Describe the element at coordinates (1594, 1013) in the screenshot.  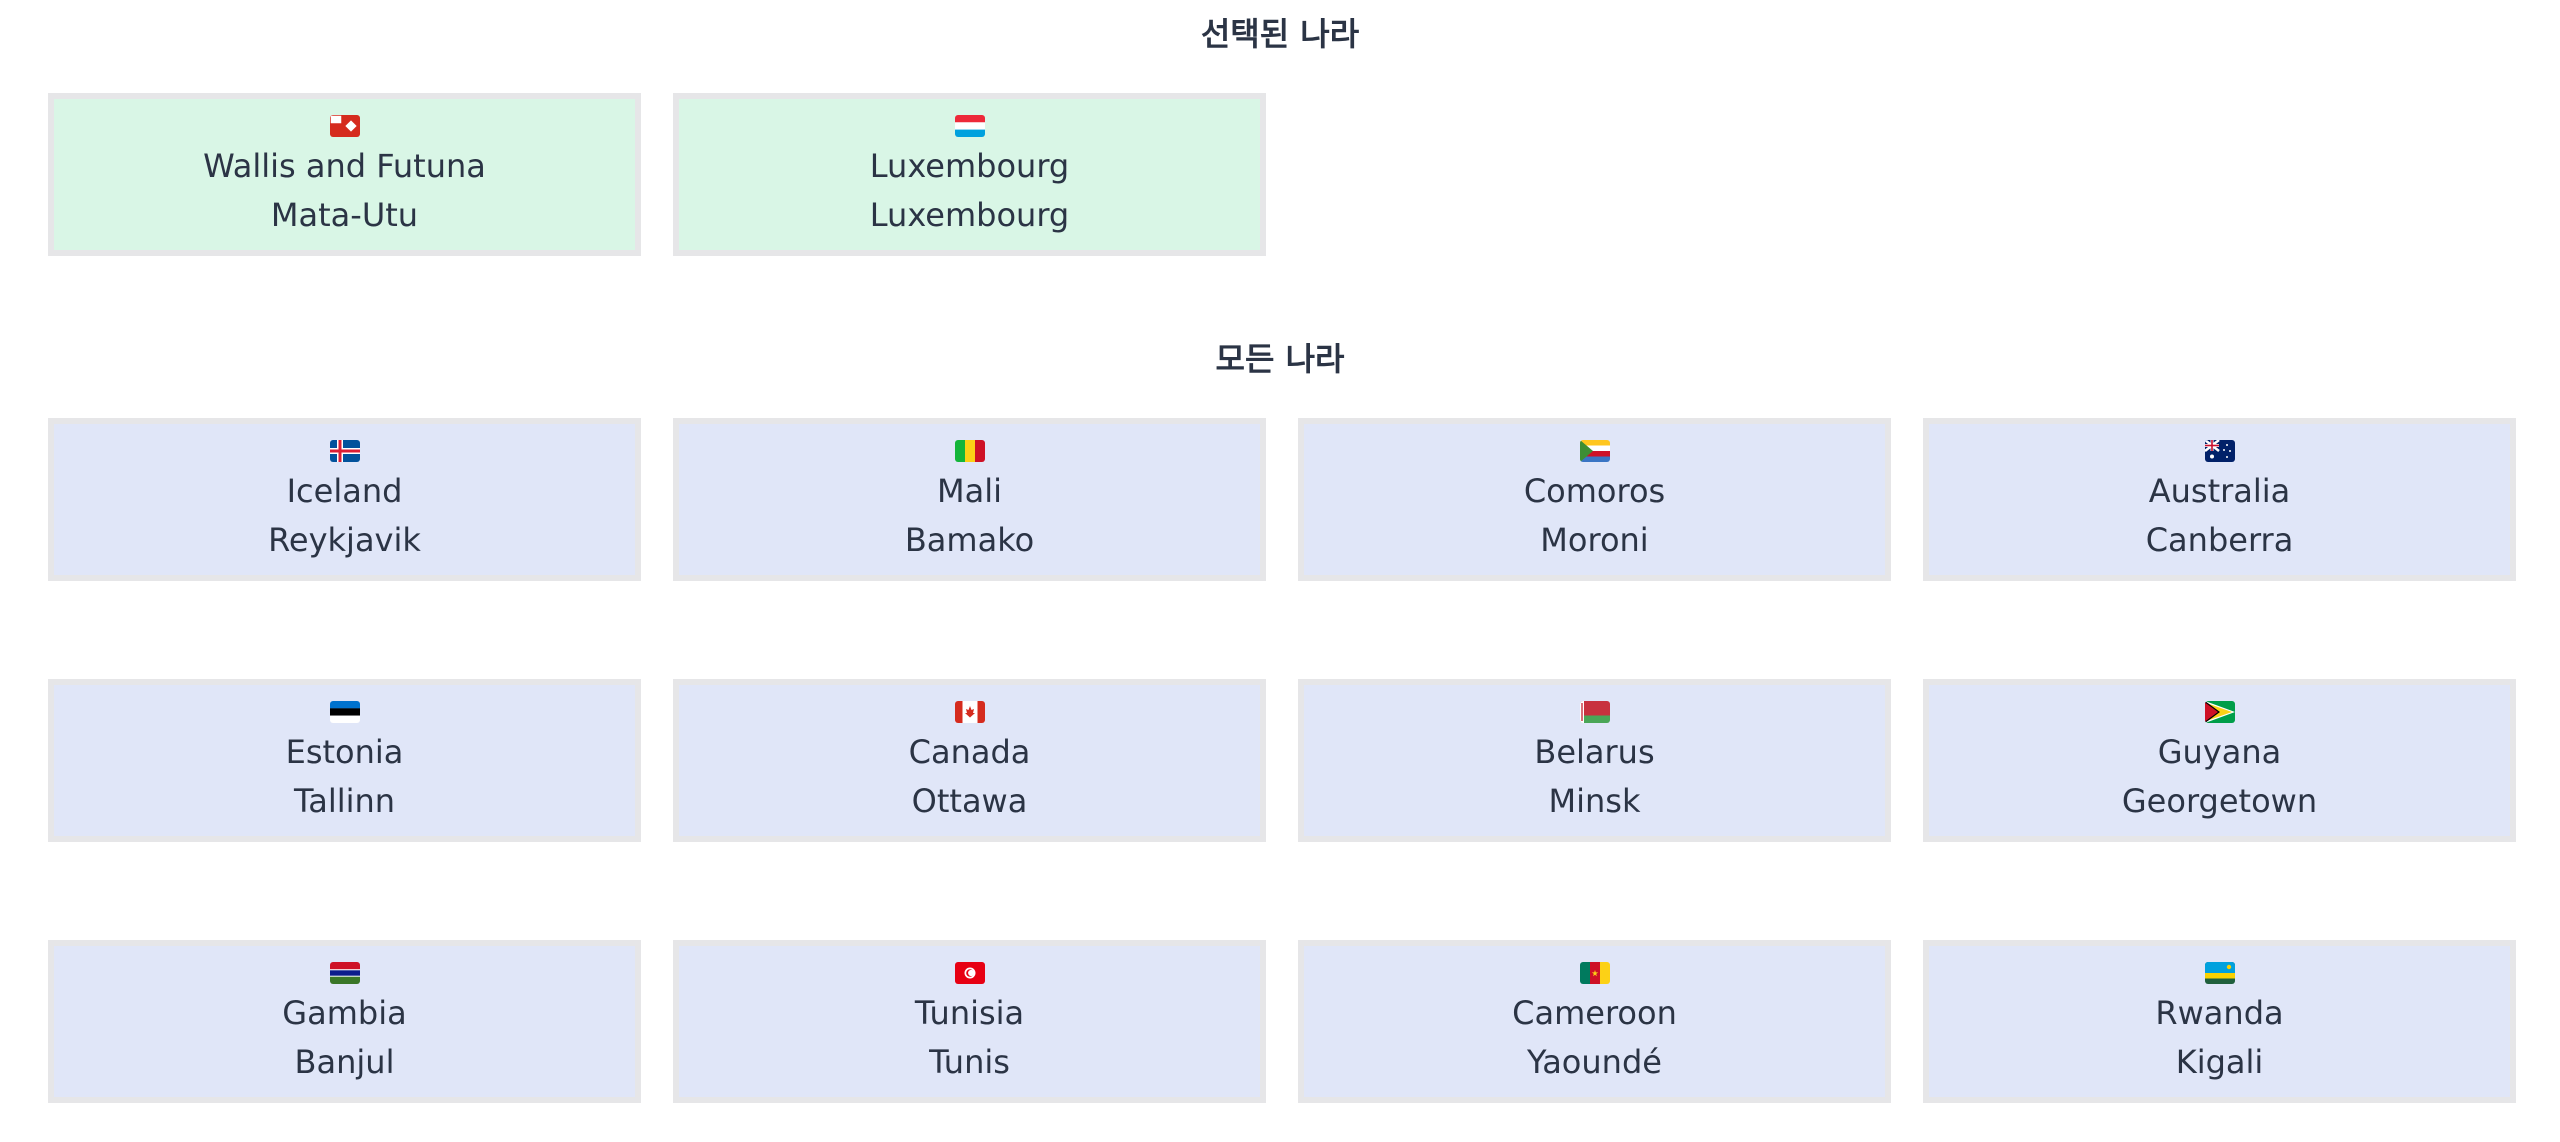
I see `country-name: Cameroon` at that location.